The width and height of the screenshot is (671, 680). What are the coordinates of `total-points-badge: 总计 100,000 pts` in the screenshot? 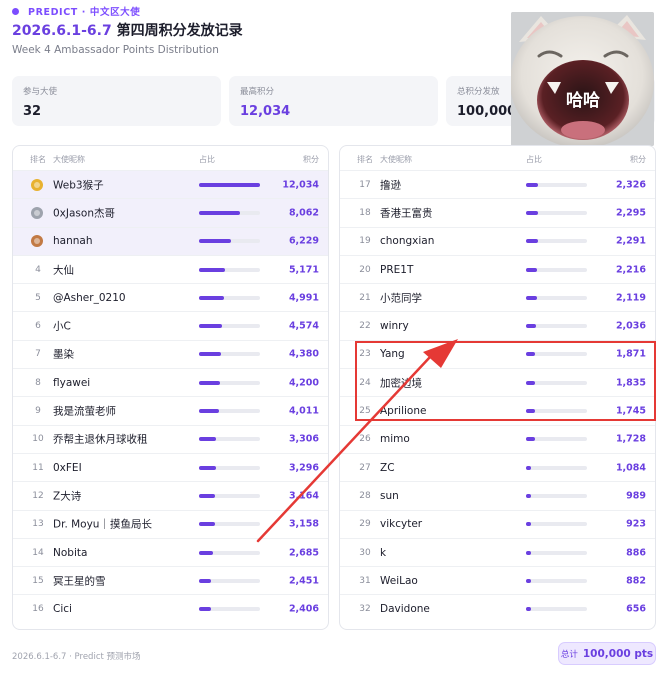 It's located at (607, 653).